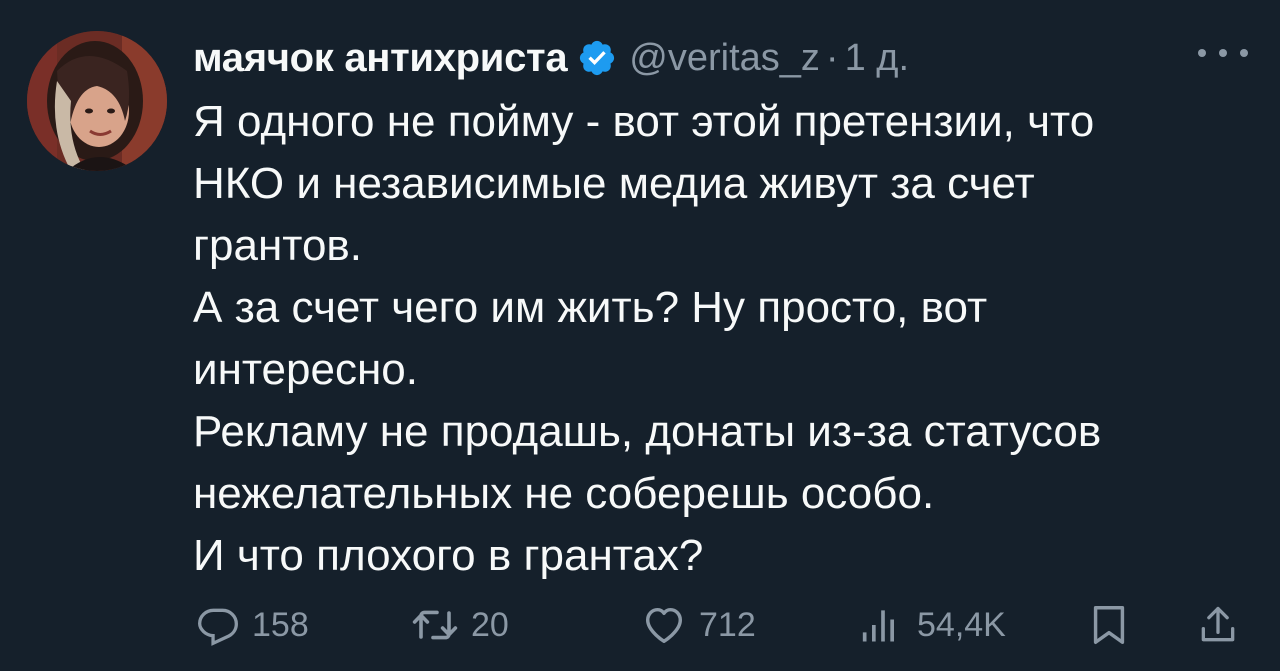 Image resolution: width=1280 pixels, height=671 pixels. What do you see at coordinates (614, 183) in the screenshot?
I see `tweet-text-line: НКО и независимые медиа живут за счет` at bounding box center [614, 183].